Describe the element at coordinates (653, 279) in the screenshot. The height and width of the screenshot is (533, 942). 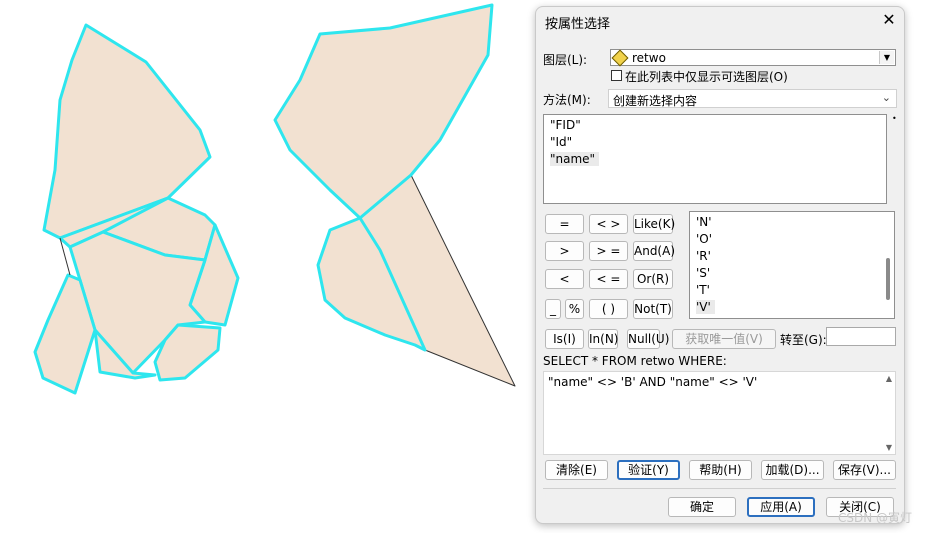
I see `op-or-button: Or(R)` at that location.